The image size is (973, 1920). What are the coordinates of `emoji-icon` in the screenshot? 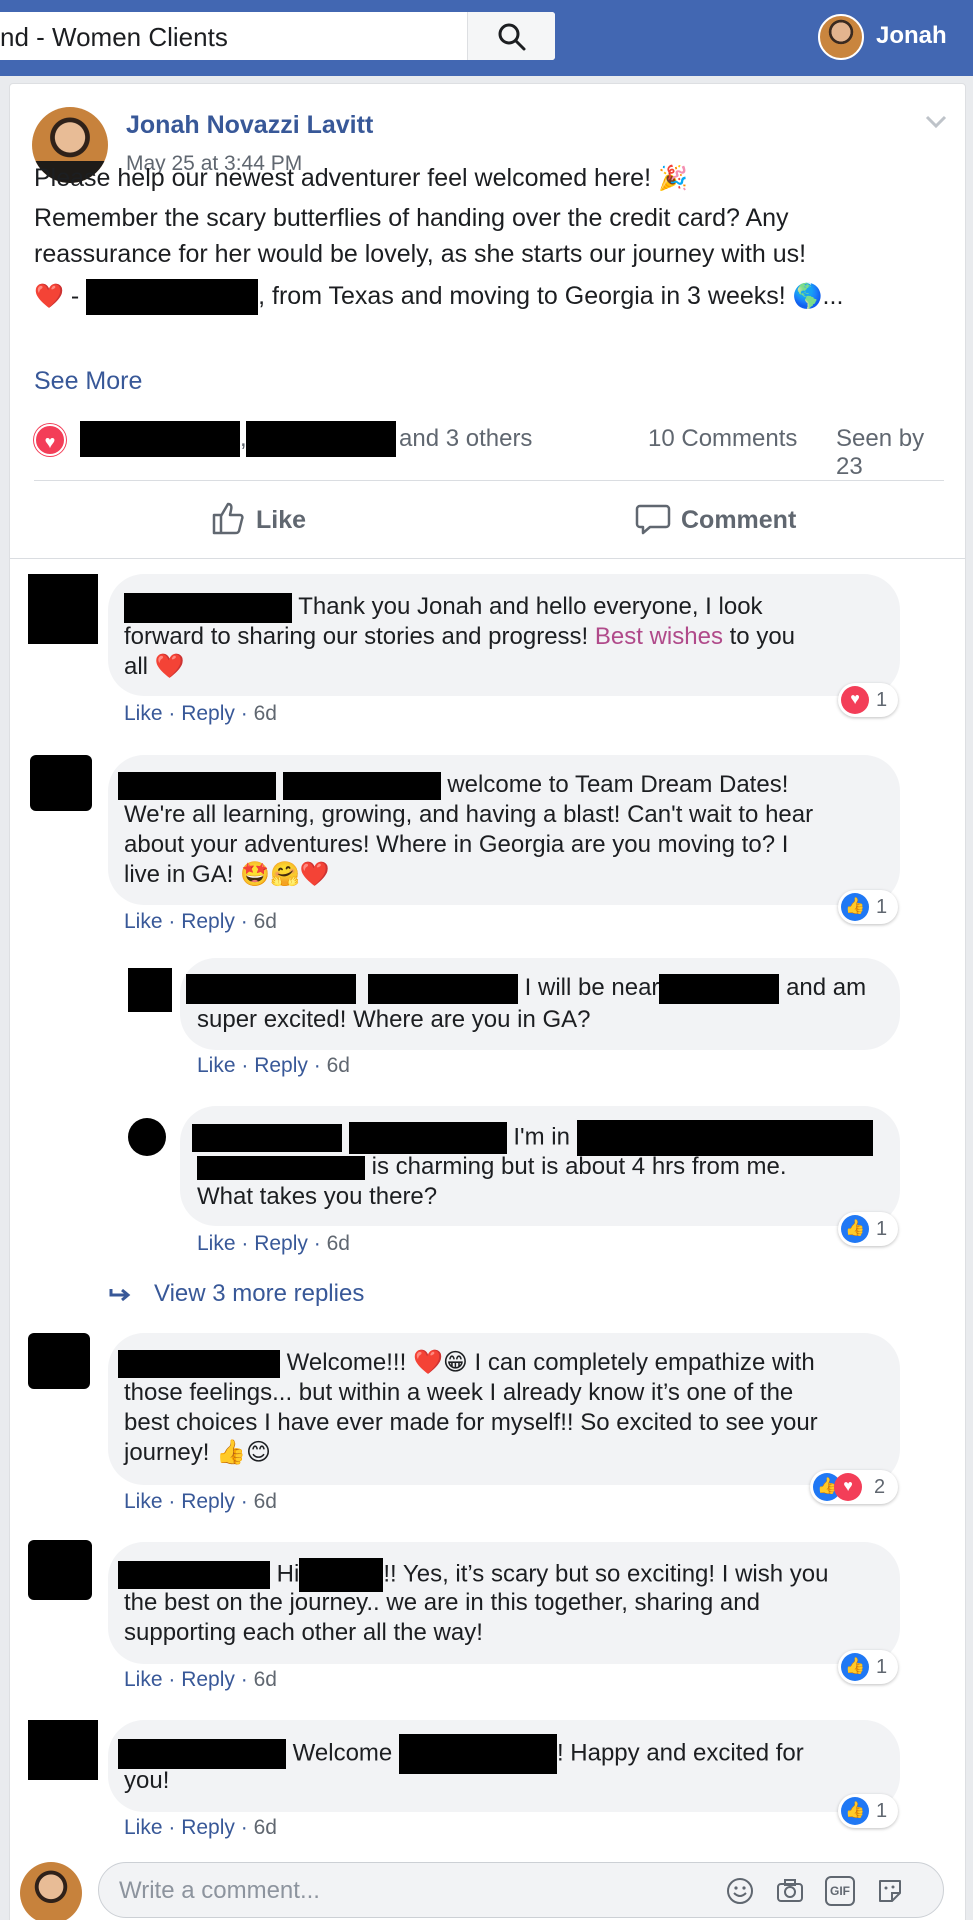 It's located at (740, 1891).